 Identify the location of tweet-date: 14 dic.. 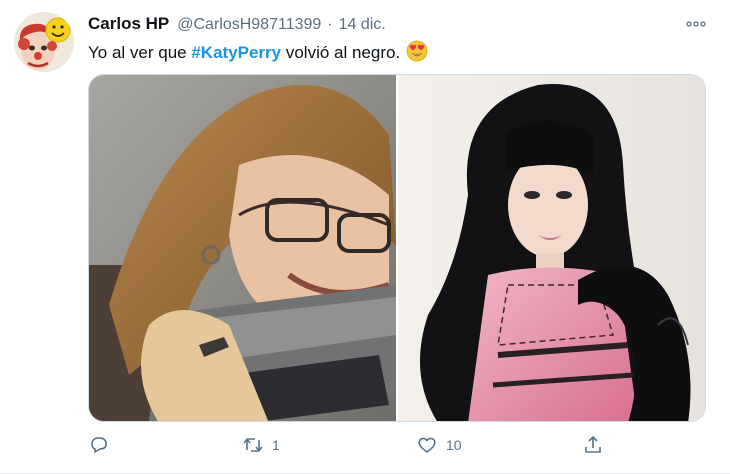
(362, 25).